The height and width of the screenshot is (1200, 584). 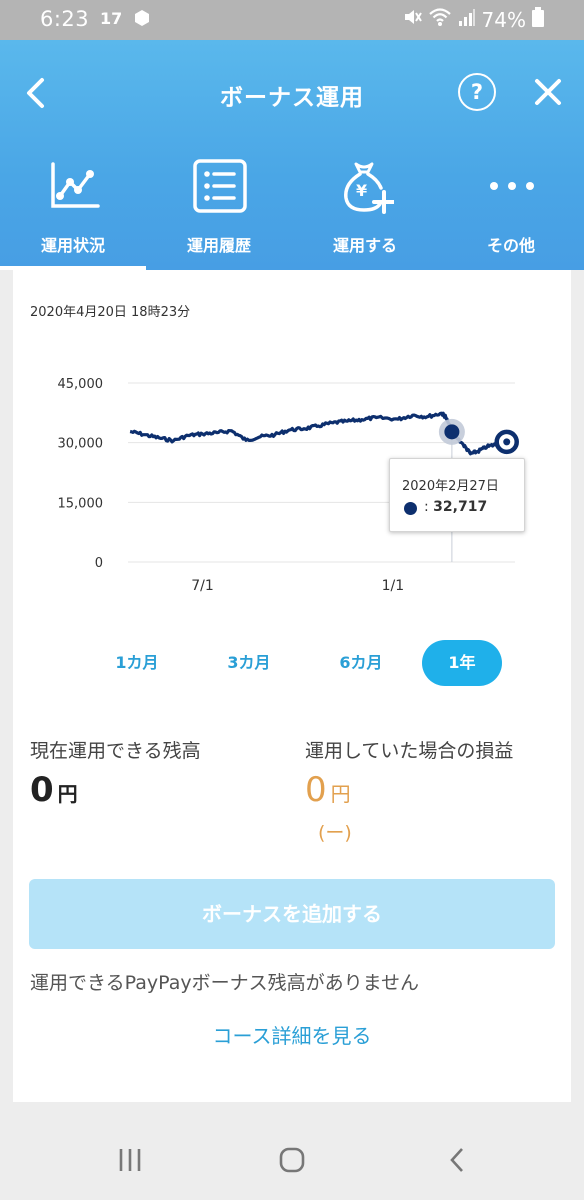 What do you see at coordinates (467, 19) in the screenshot?
I see `signal-icon` at bounding box center [467, 19].